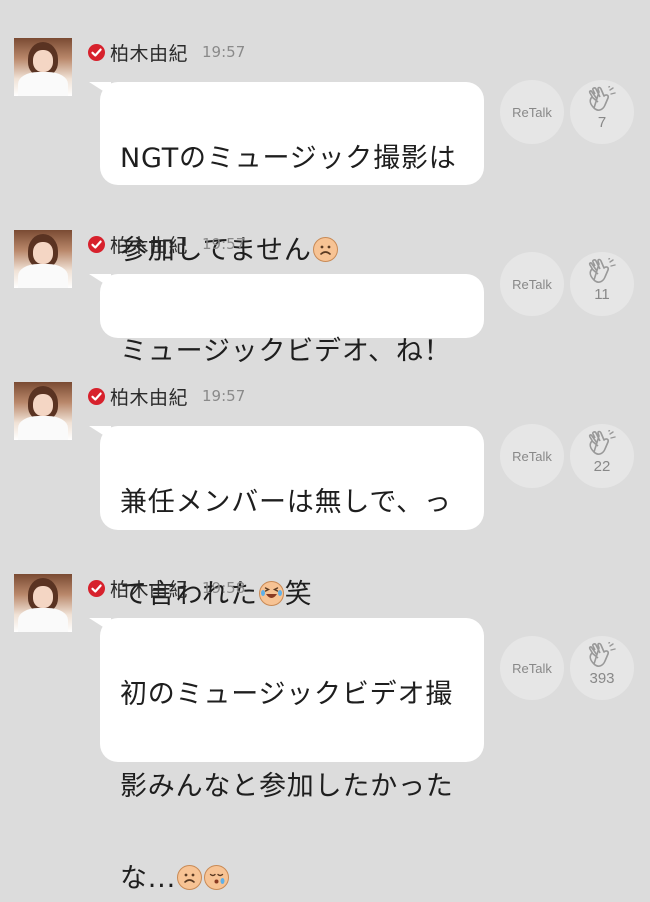 This screenshot has width=650, height=902. Describe the element at coordinates (602, 466) in the screenshot. I see `clap-count: 22` at that location.